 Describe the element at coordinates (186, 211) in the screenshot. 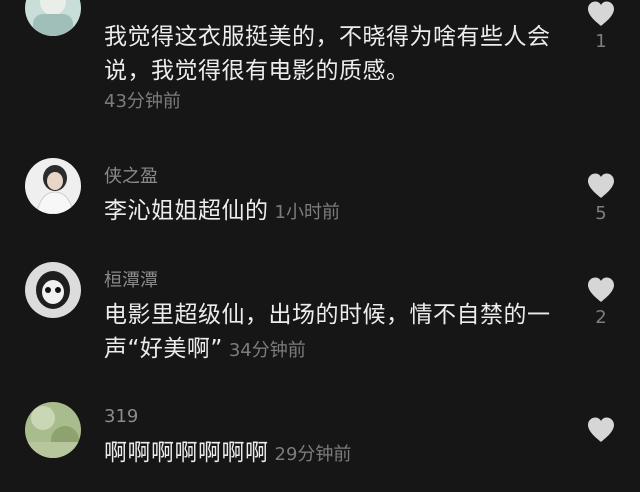

I see `comment-text-content: 李沁姐姐超仙的` at that location.